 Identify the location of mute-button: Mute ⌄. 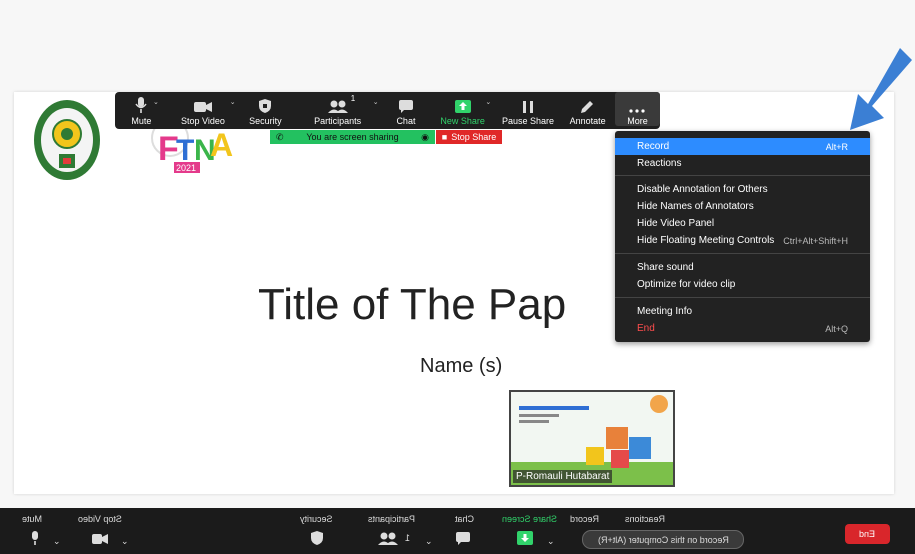
(141, 109).